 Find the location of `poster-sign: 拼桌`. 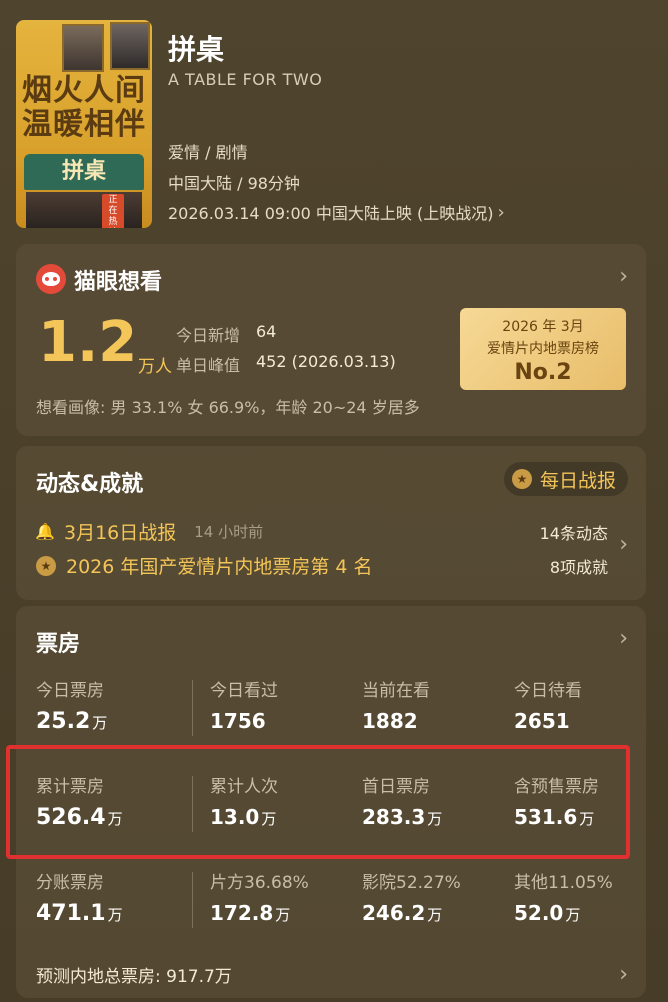

poster-sign: 拼桌 is located at coordinates (84, 172).